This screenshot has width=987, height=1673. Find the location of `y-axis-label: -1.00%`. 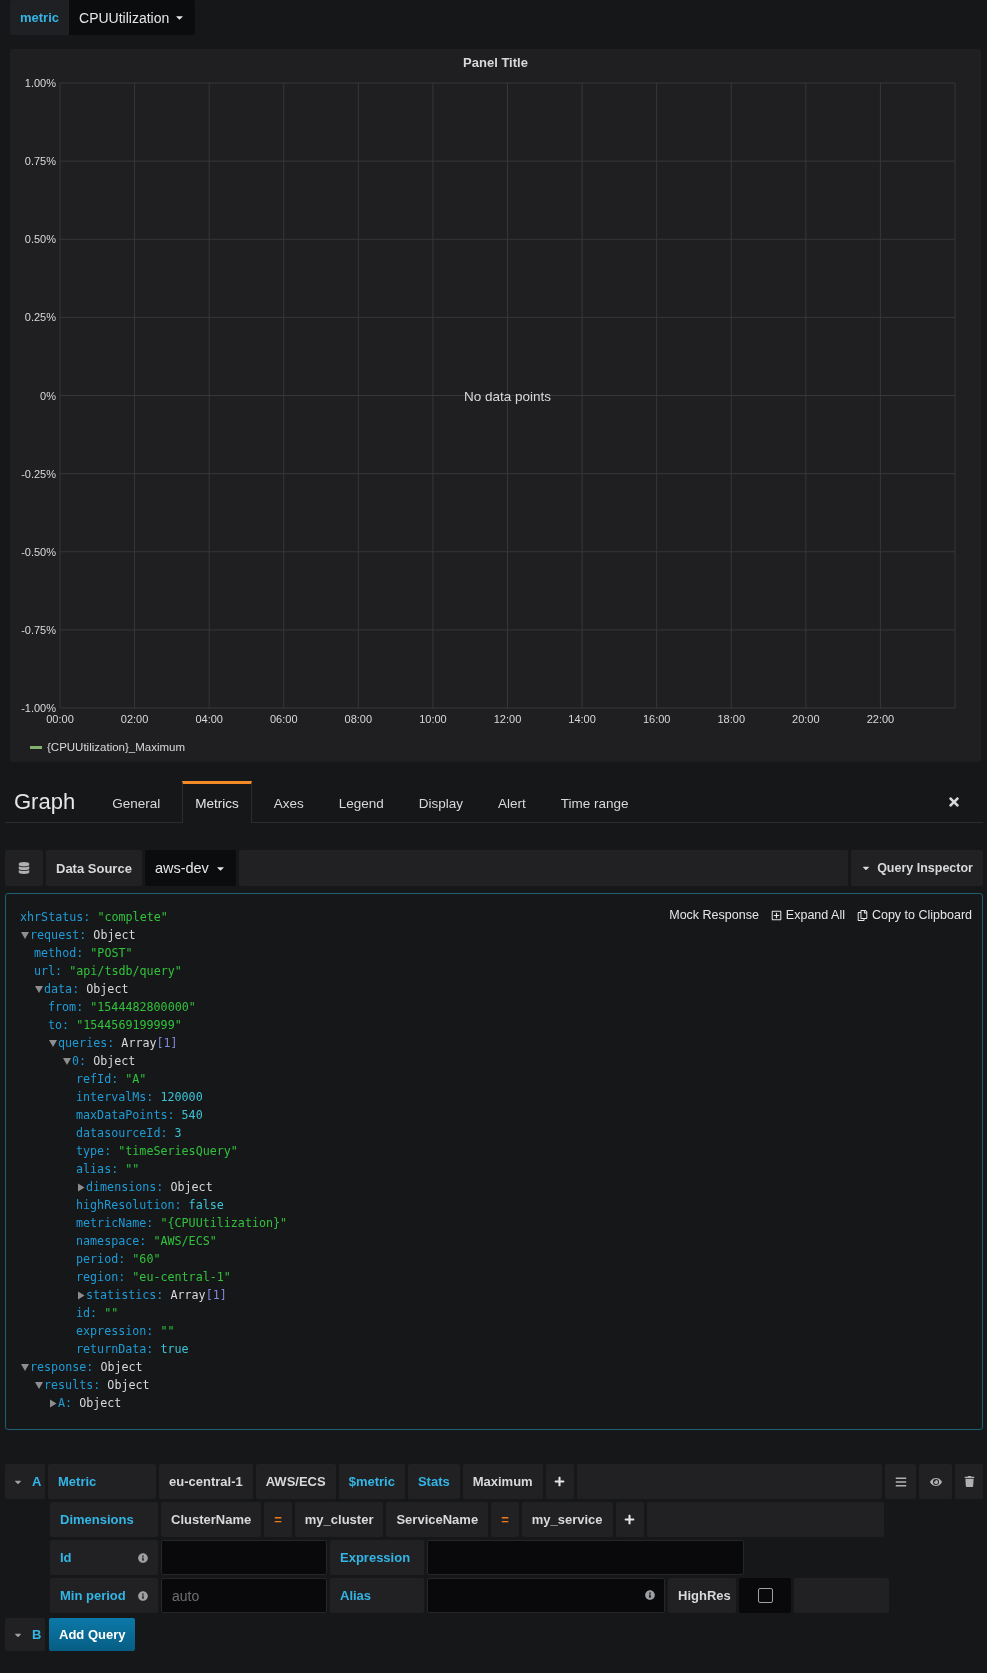

y-axis-label: -1.00% is located at coordinates (38, 708).